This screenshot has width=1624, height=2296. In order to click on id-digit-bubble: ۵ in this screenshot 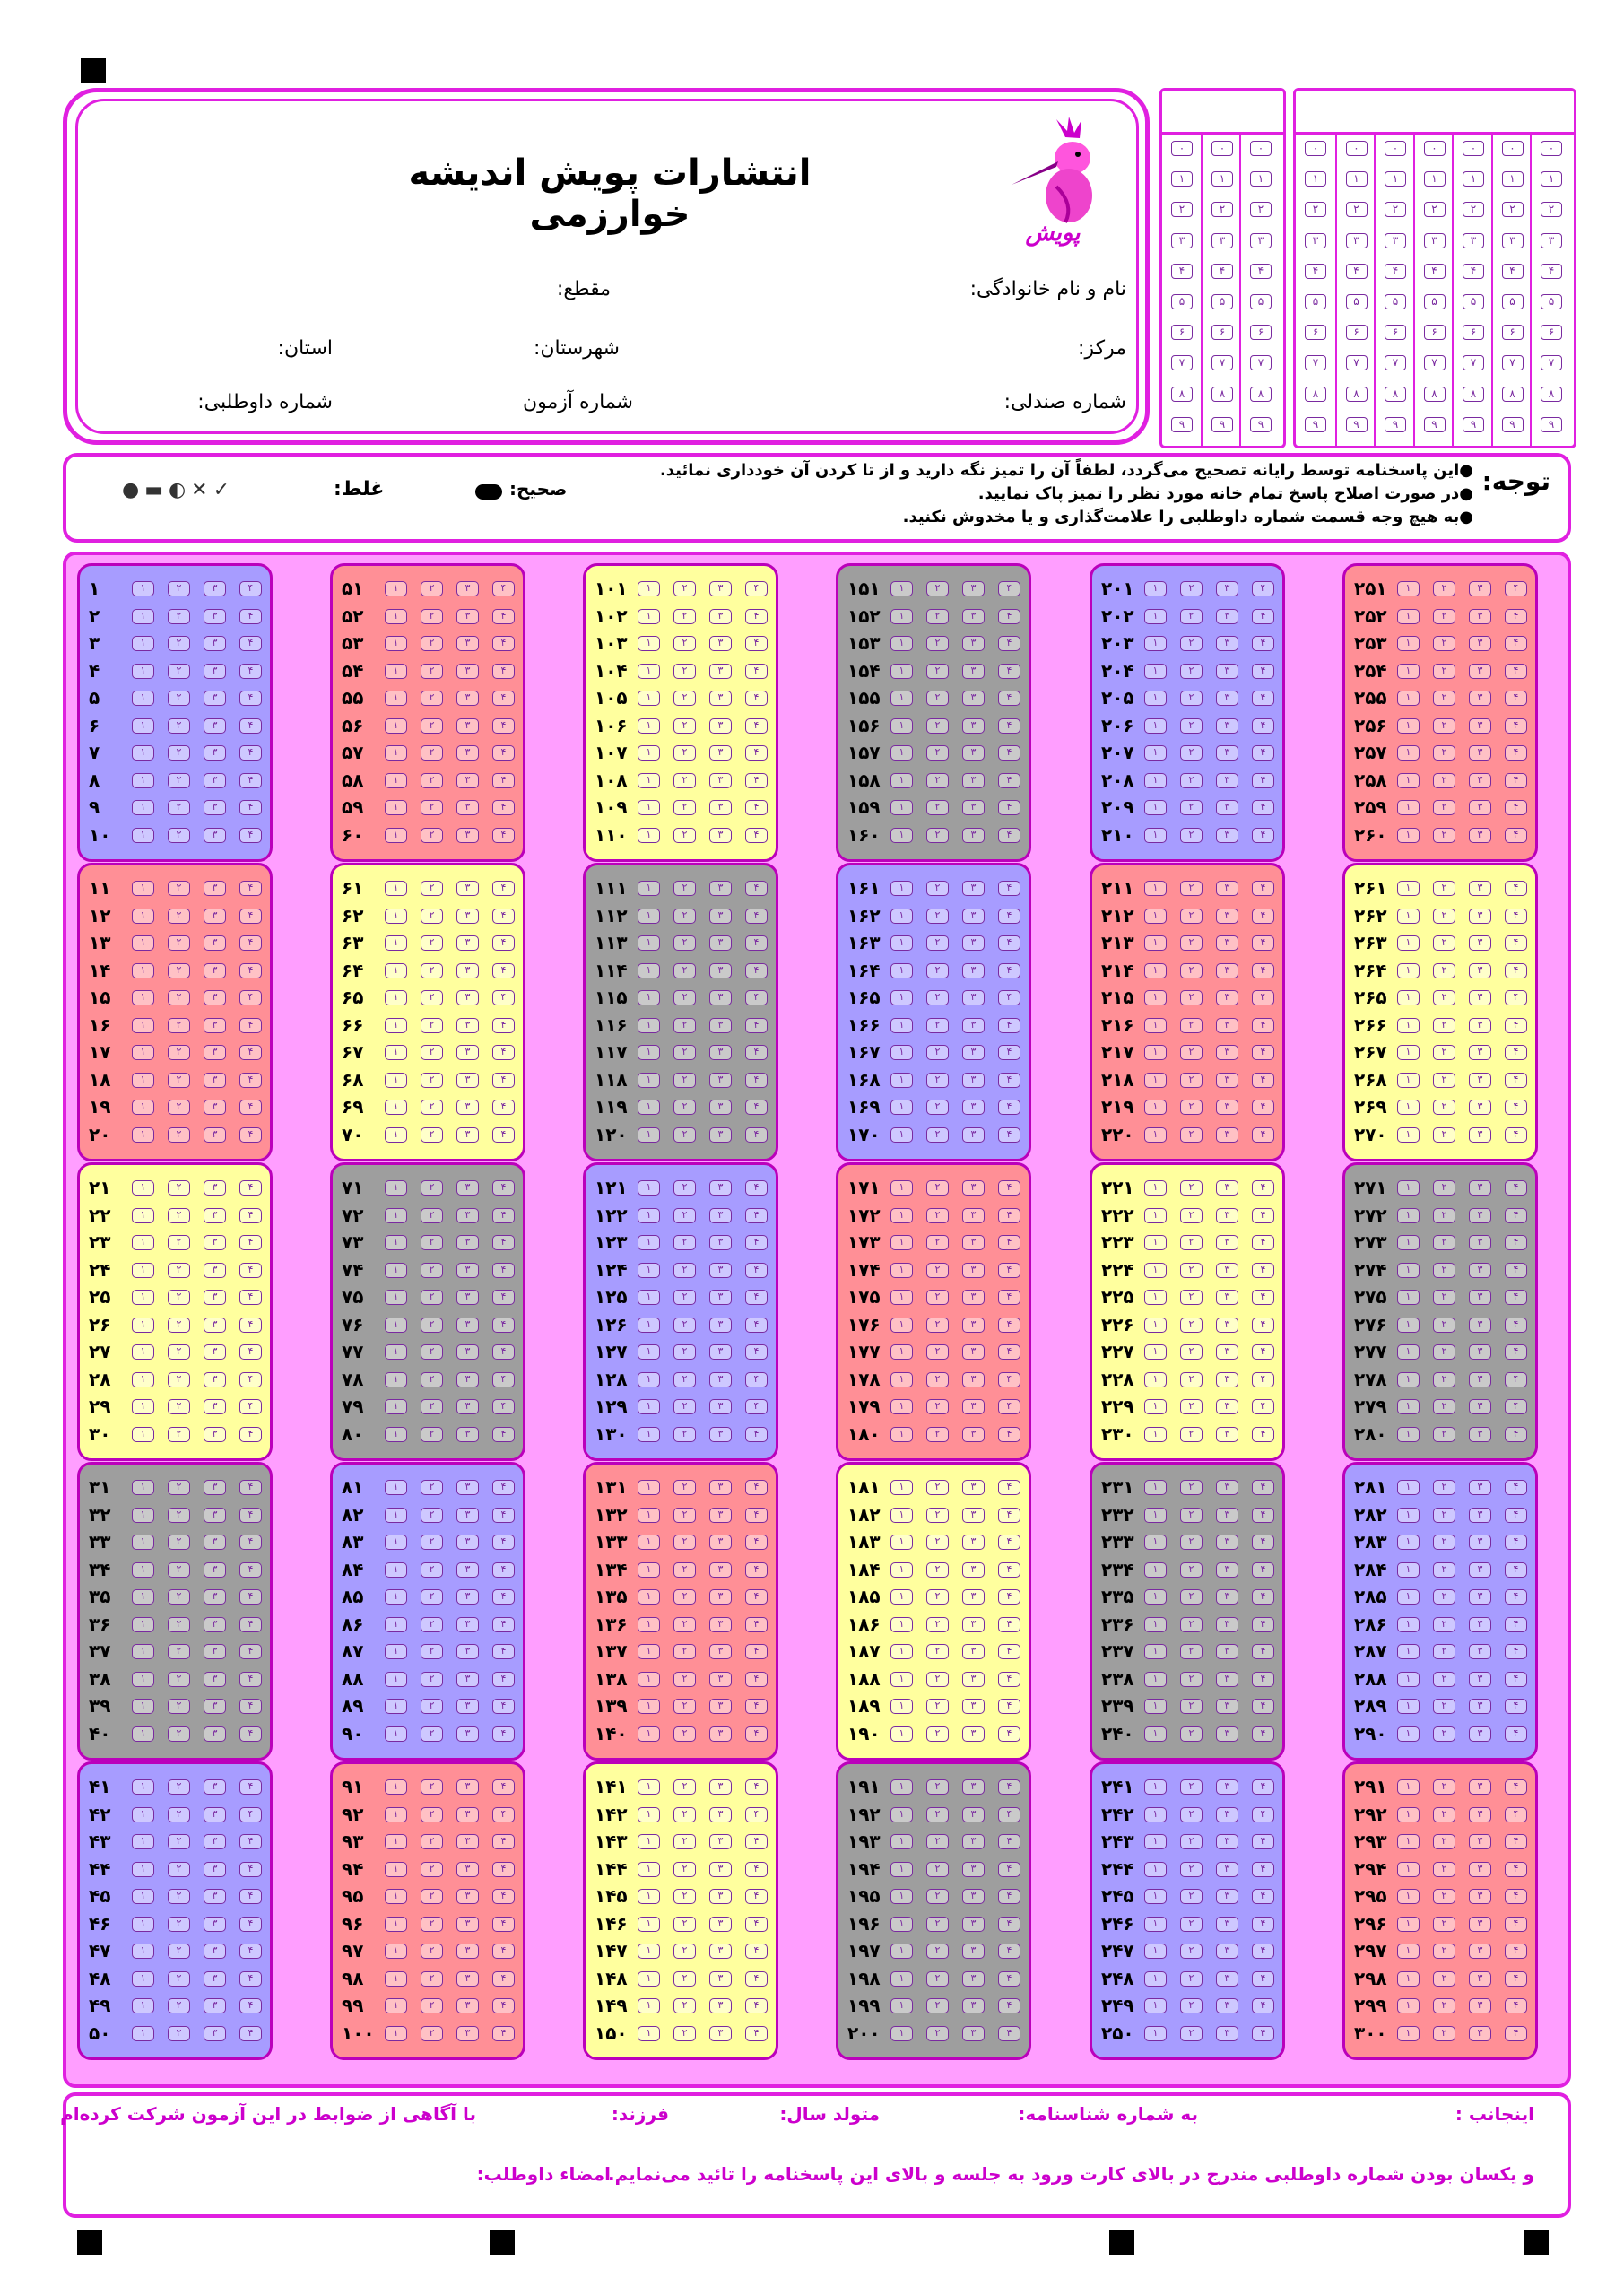, I will do `click(1182, 301)`.